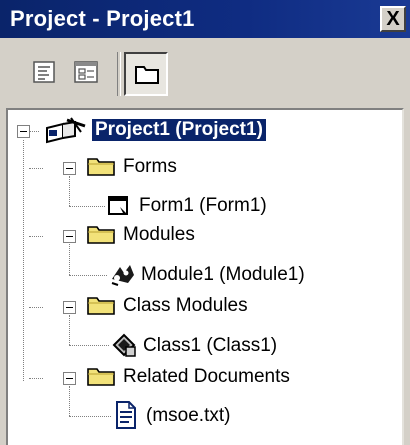  What do you see at coordinates (122, 275) in the screenshot?
I see `module-icon` at bounding box center [122, 275].